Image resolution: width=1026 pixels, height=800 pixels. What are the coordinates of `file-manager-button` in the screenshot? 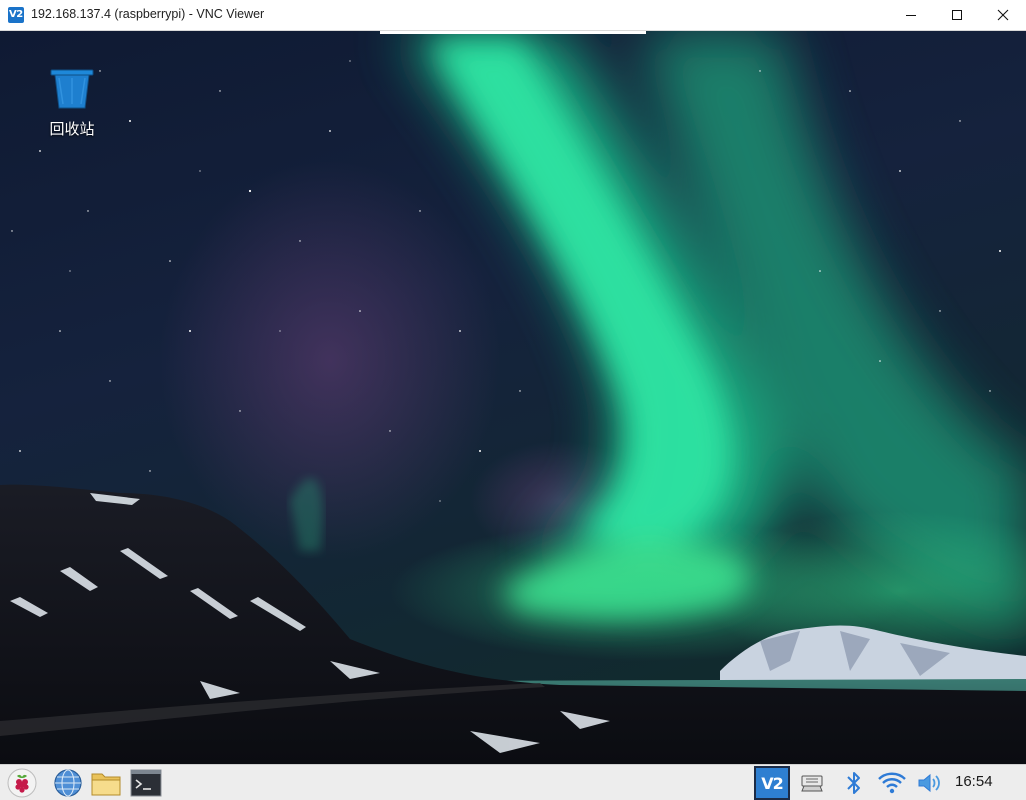 It's located at (106, 783).